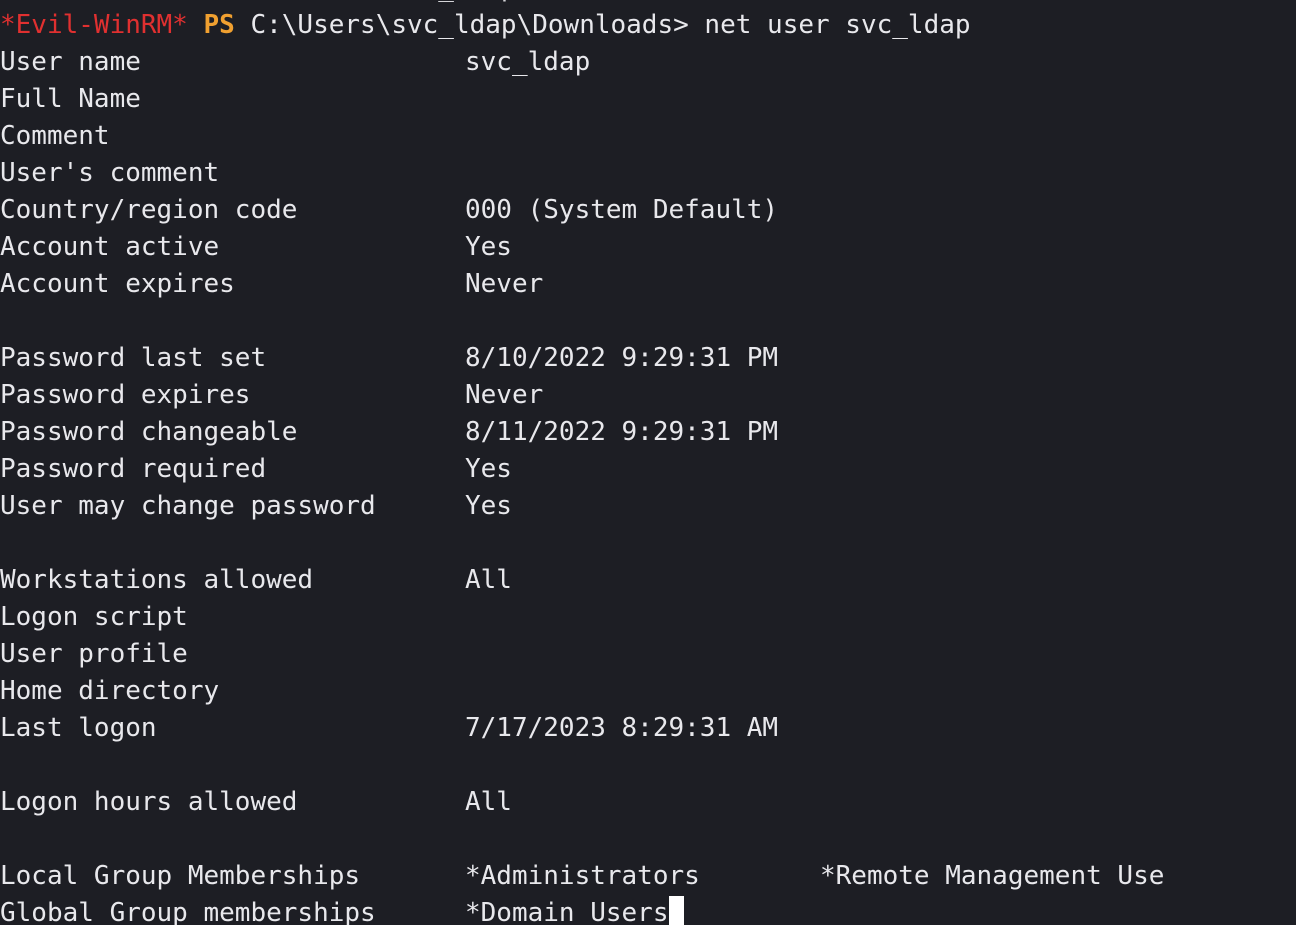 The height and width of the screenshot is (925, 1296). Describe the element at coordinates (469, 25) in the screenshot. I see `prompt-path-label: C:\Users\svc_ldap\Downloads>` at that location.